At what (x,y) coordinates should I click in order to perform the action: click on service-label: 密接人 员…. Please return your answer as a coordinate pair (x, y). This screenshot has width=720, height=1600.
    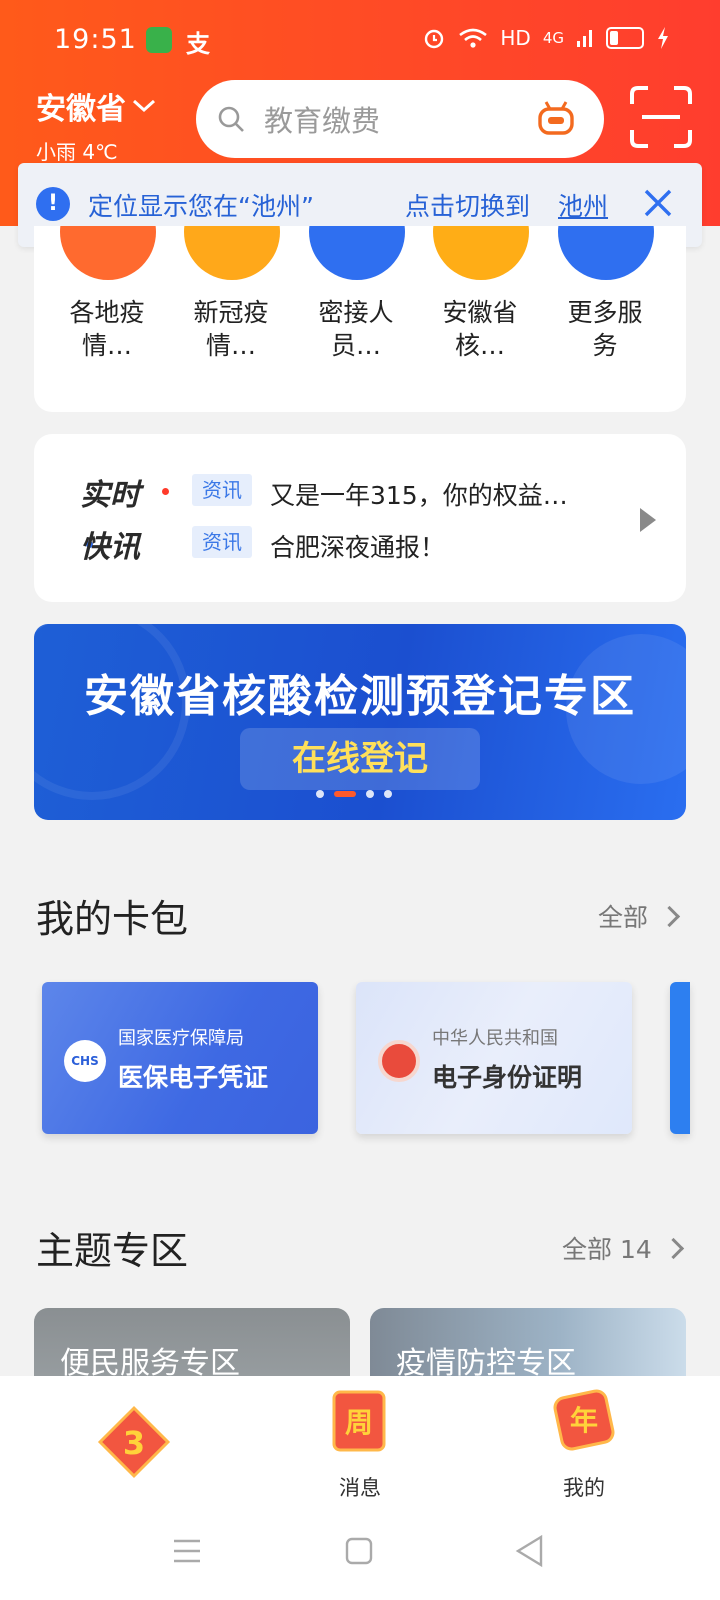
    Looking at the image, I should click on (356, 329).